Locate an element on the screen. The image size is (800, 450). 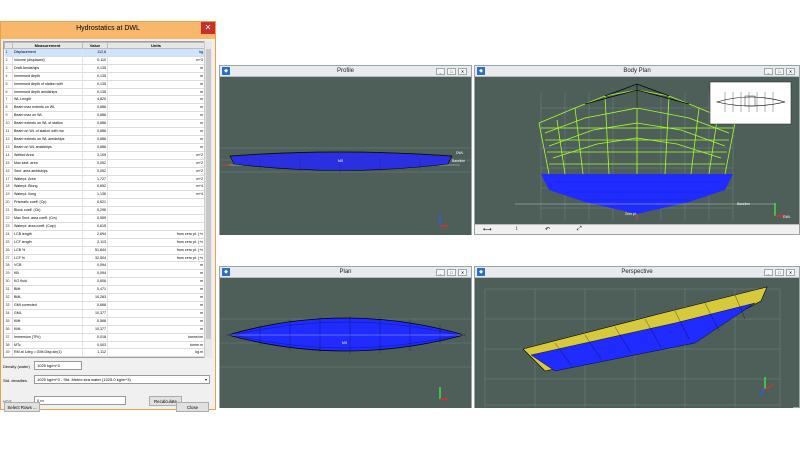
table-row: 38 MTc 0,003 tonne.m is located at coordinates (104, 345).